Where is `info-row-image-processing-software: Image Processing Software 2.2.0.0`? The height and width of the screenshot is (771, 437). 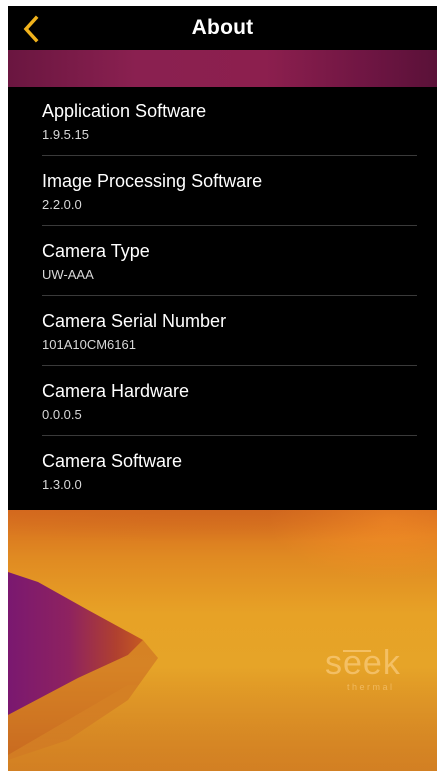
info-row-image-processing-software: Image Processing Software 2.2.0.0 is located at coordinates (229, 191).